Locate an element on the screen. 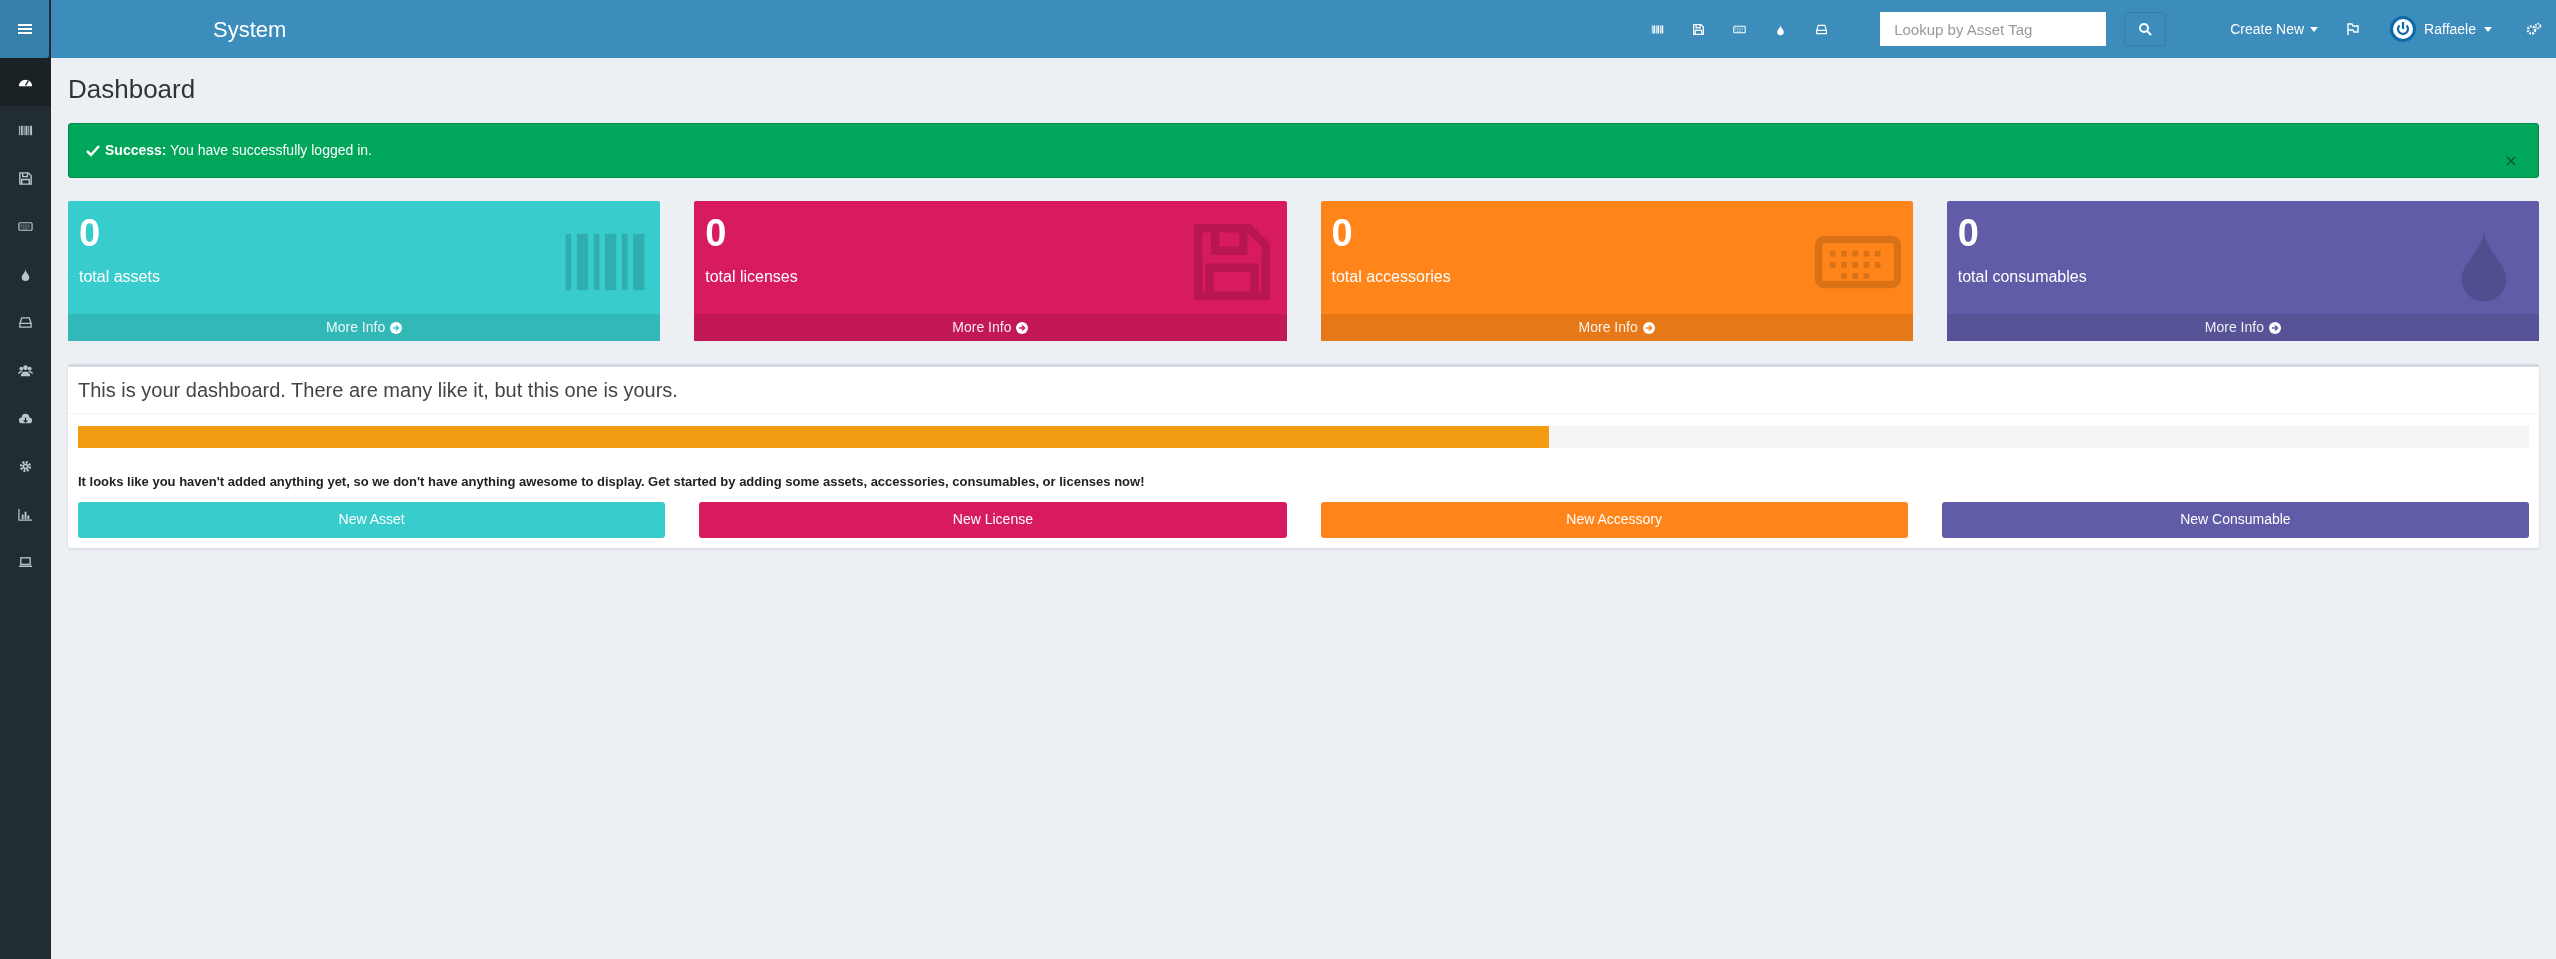  alert-message: Success: You have successfully logged in. is located at coordinates (238, 150).